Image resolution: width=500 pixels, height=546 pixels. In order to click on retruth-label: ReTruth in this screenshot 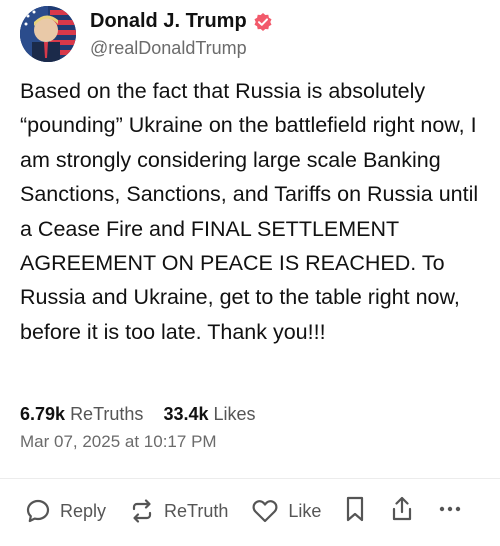, I will do `click(196, 510)`.